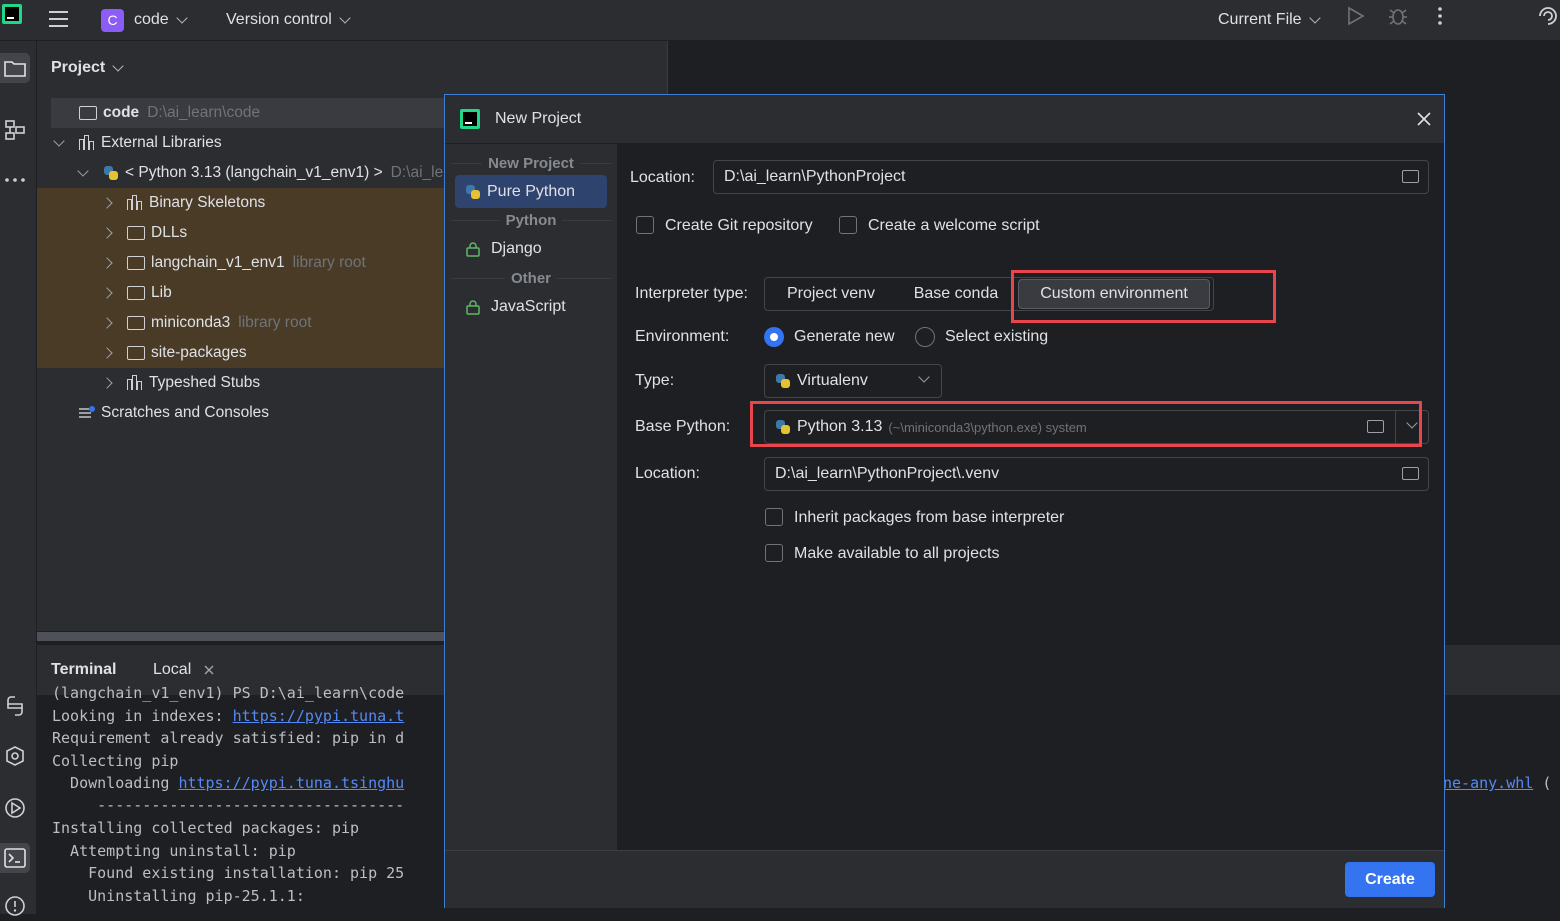  Describe the element at coordinates (180, 383) in the screenshot. I see `tree-row-typeshed-stubs: Typeshed Stubs` at that location.